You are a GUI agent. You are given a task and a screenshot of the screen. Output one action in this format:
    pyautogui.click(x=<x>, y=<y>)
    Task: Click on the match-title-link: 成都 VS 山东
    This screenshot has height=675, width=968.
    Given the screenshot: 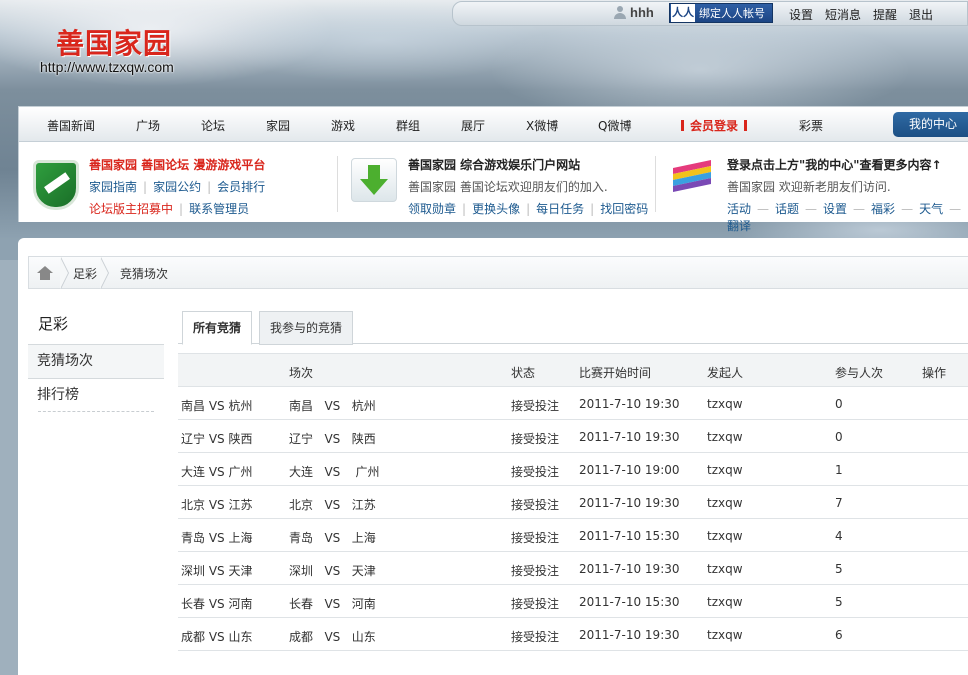 What is the action you would take?
    pyautogui.click(x=216, y=636)
    